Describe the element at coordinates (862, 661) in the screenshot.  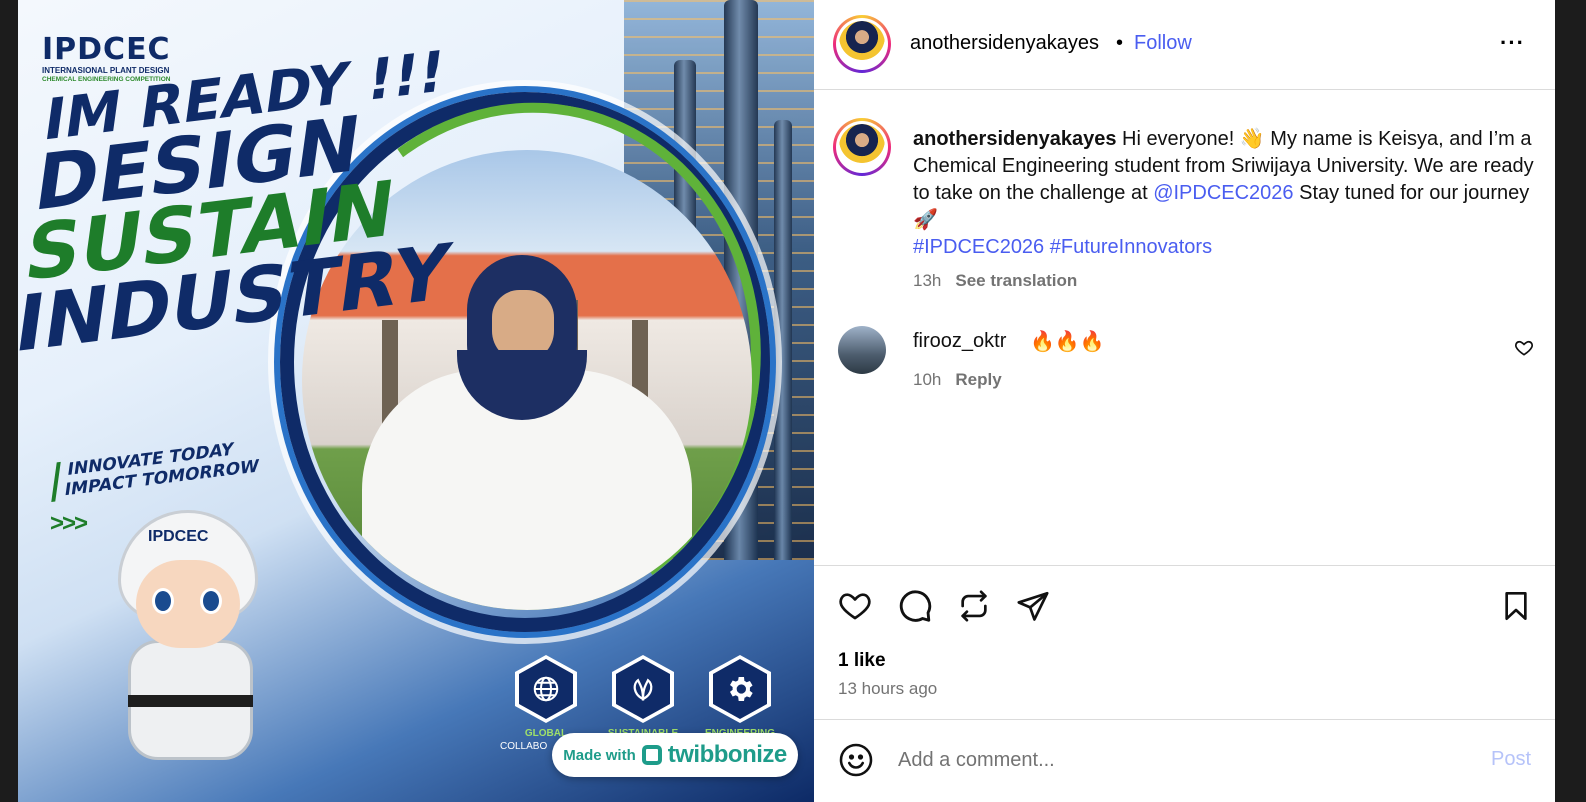
I see `likes-count: 1 like` at that location.